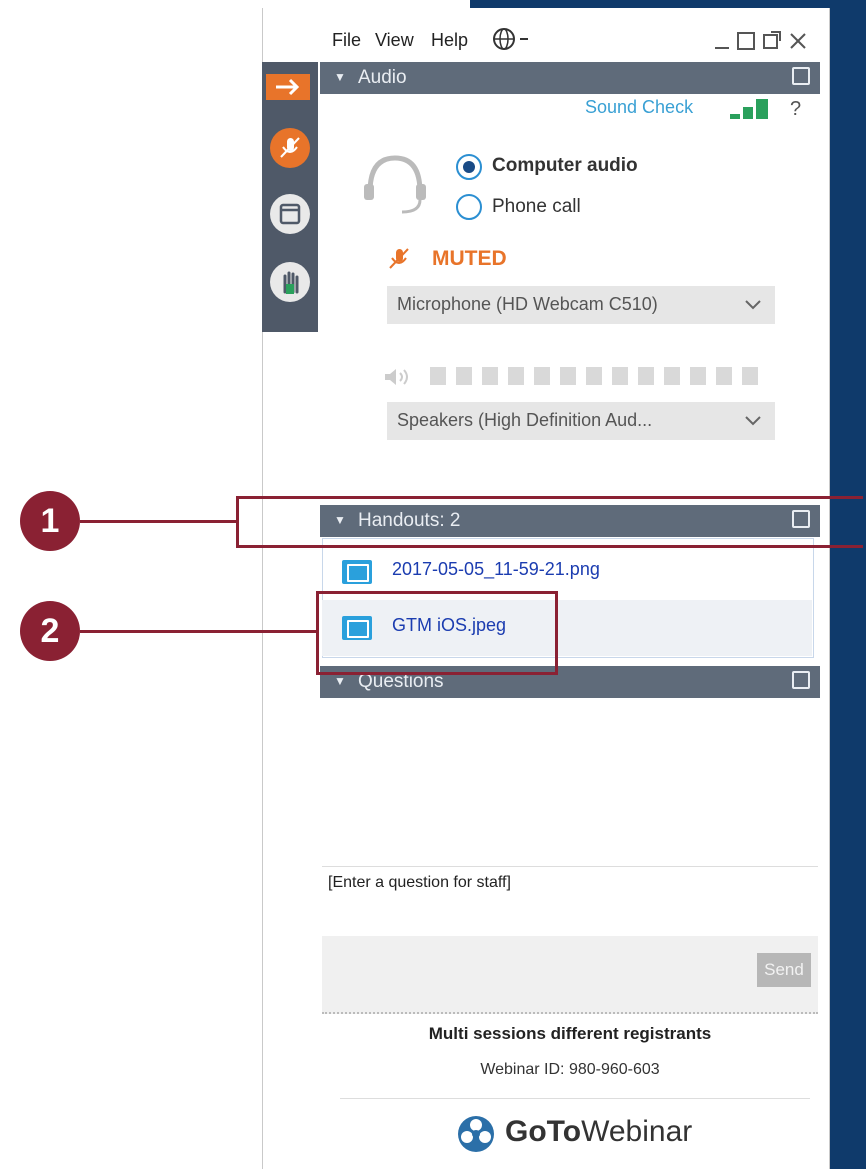 The width and height of the screenshot is (866, 1169). What do you see at coordinates (476, 1136) in the screenshot?
I see `gotowebinar-logo-icon` at bounding box center [476, 1136].